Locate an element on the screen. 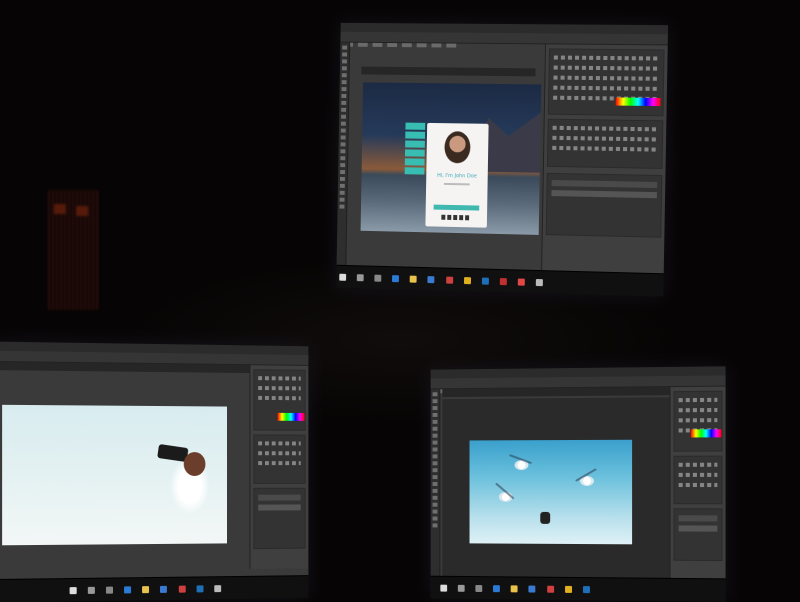  tools-panel is located at coordinates (435, 483).